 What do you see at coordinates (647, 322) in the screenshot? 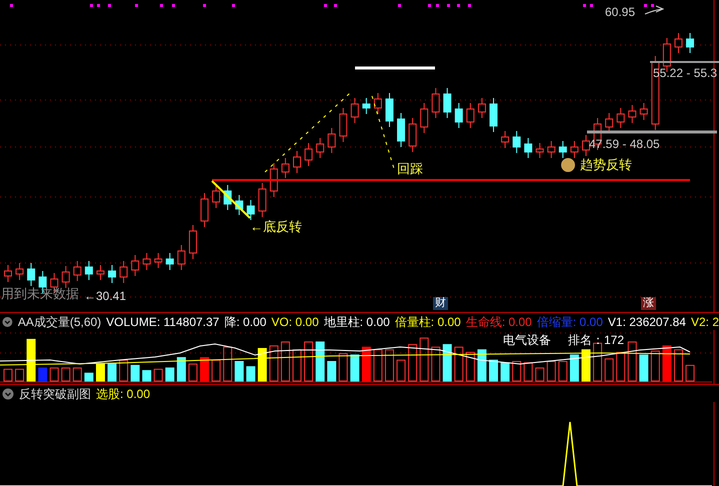
I see `indicator-readout: V1: 236207.84` at bounding box center [647, 322].